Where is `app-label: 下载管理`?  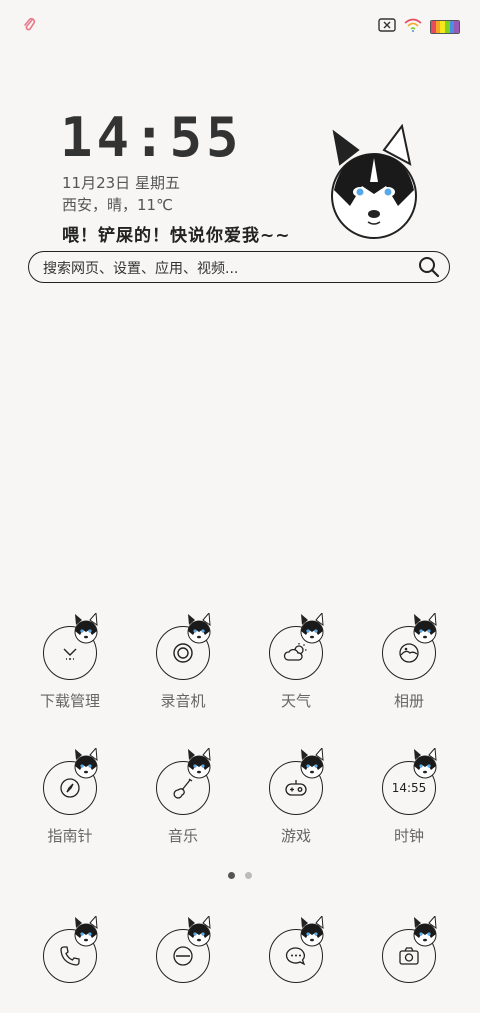 app-label: 下载管理 is located at coordinates (69, 701).